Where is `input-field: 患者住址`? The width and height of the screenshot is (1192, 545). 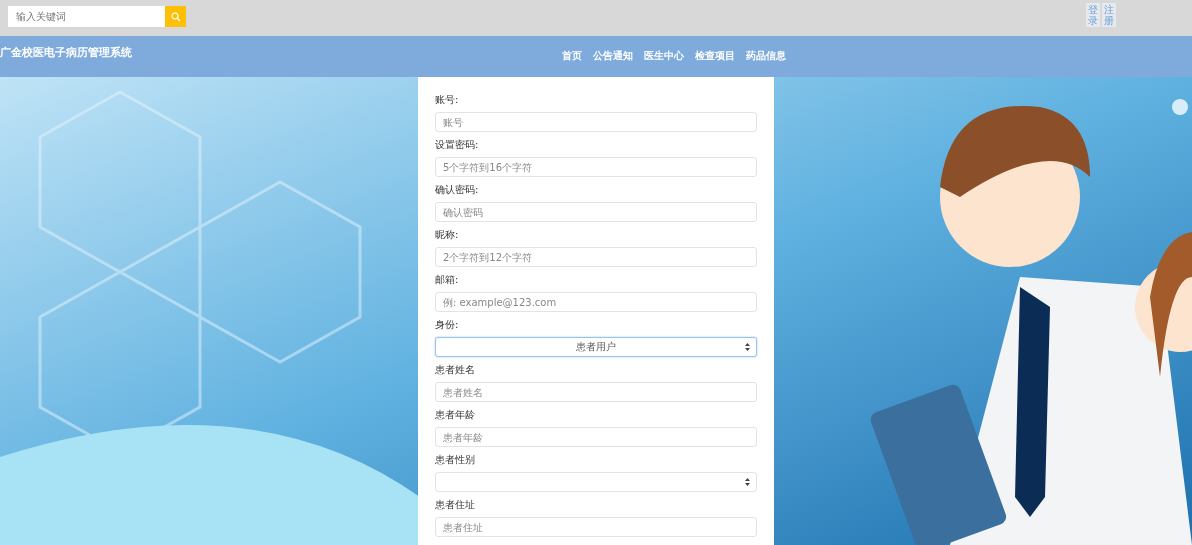
input-field: 患者住址 is located at coordinates (596, 527).